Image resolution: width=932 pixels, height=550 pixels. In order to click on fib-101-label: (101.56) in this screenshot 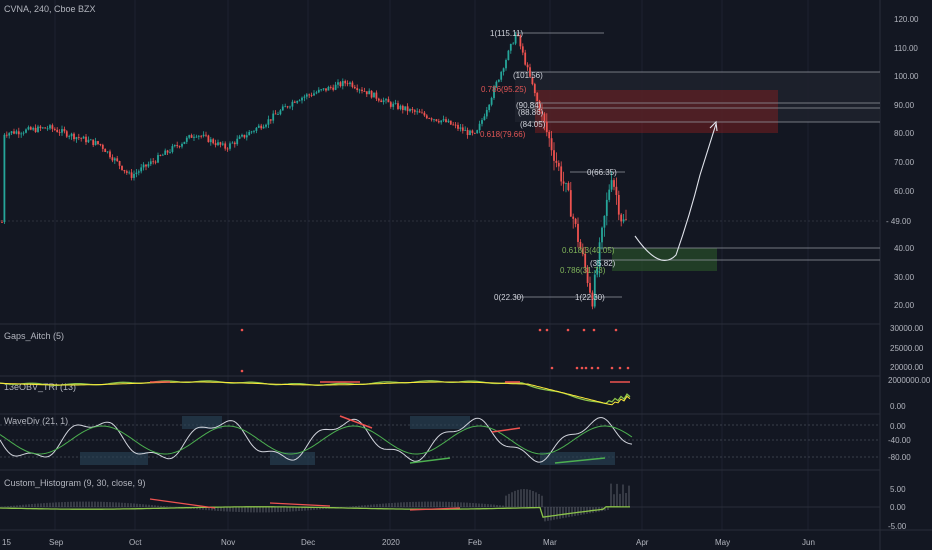, I will do `click(528, 75)`.